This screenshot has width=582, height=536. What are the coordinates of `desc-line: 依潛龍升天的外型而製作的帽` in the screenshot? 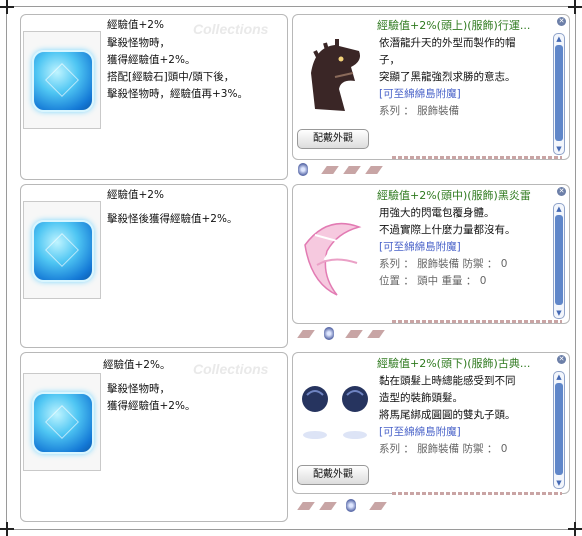 It's located at (447, 43).